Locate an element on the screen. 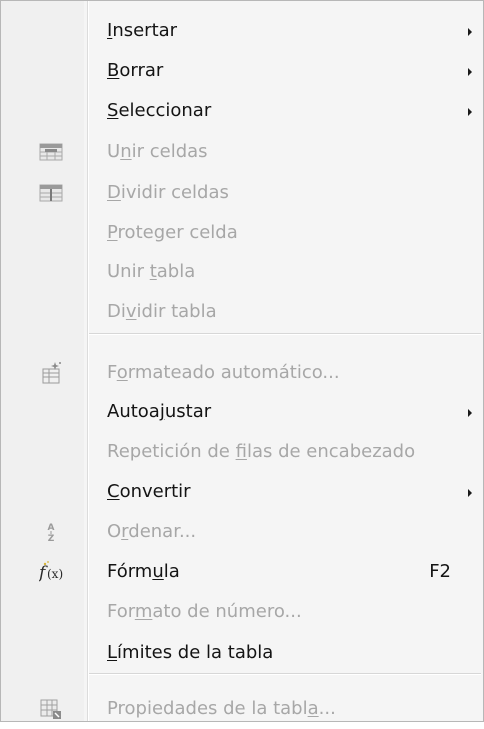  formula-icon: f (x) is located at coordinates (51, 572).